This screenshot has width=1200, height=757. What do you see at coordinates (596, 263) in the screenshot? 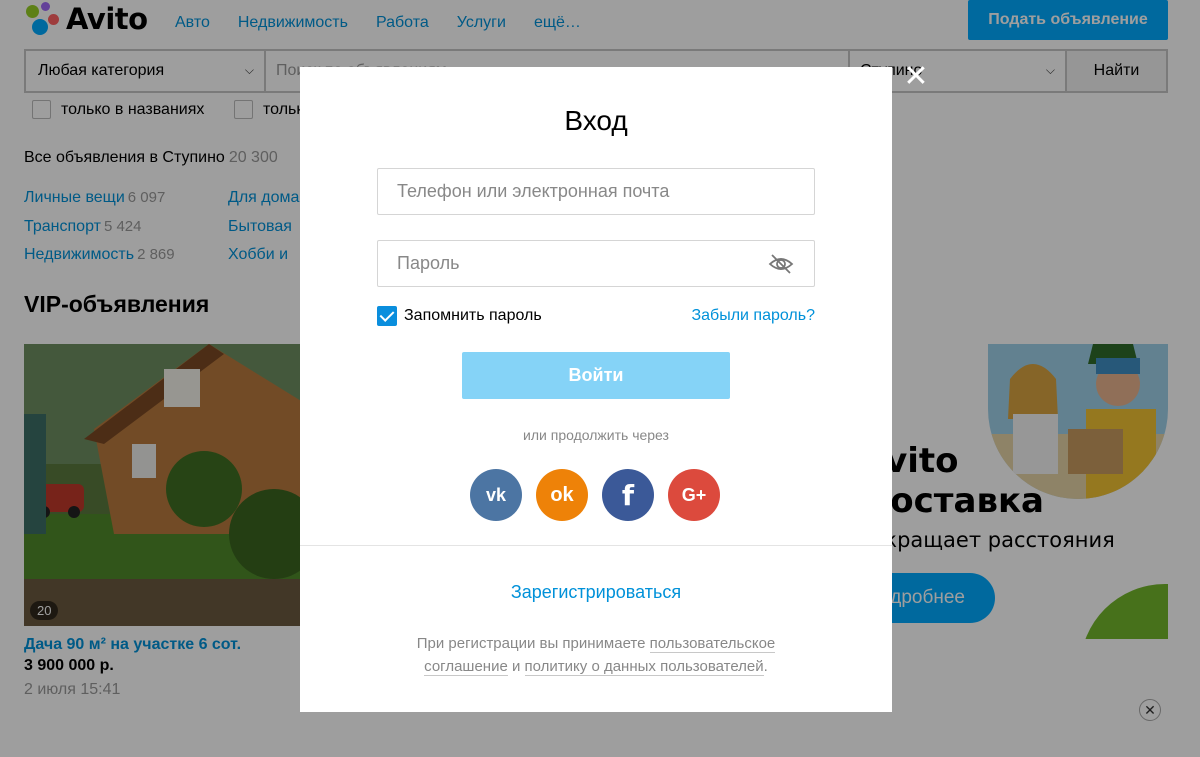
I see `password-field: Пароль` at bounding box center [596, 263].